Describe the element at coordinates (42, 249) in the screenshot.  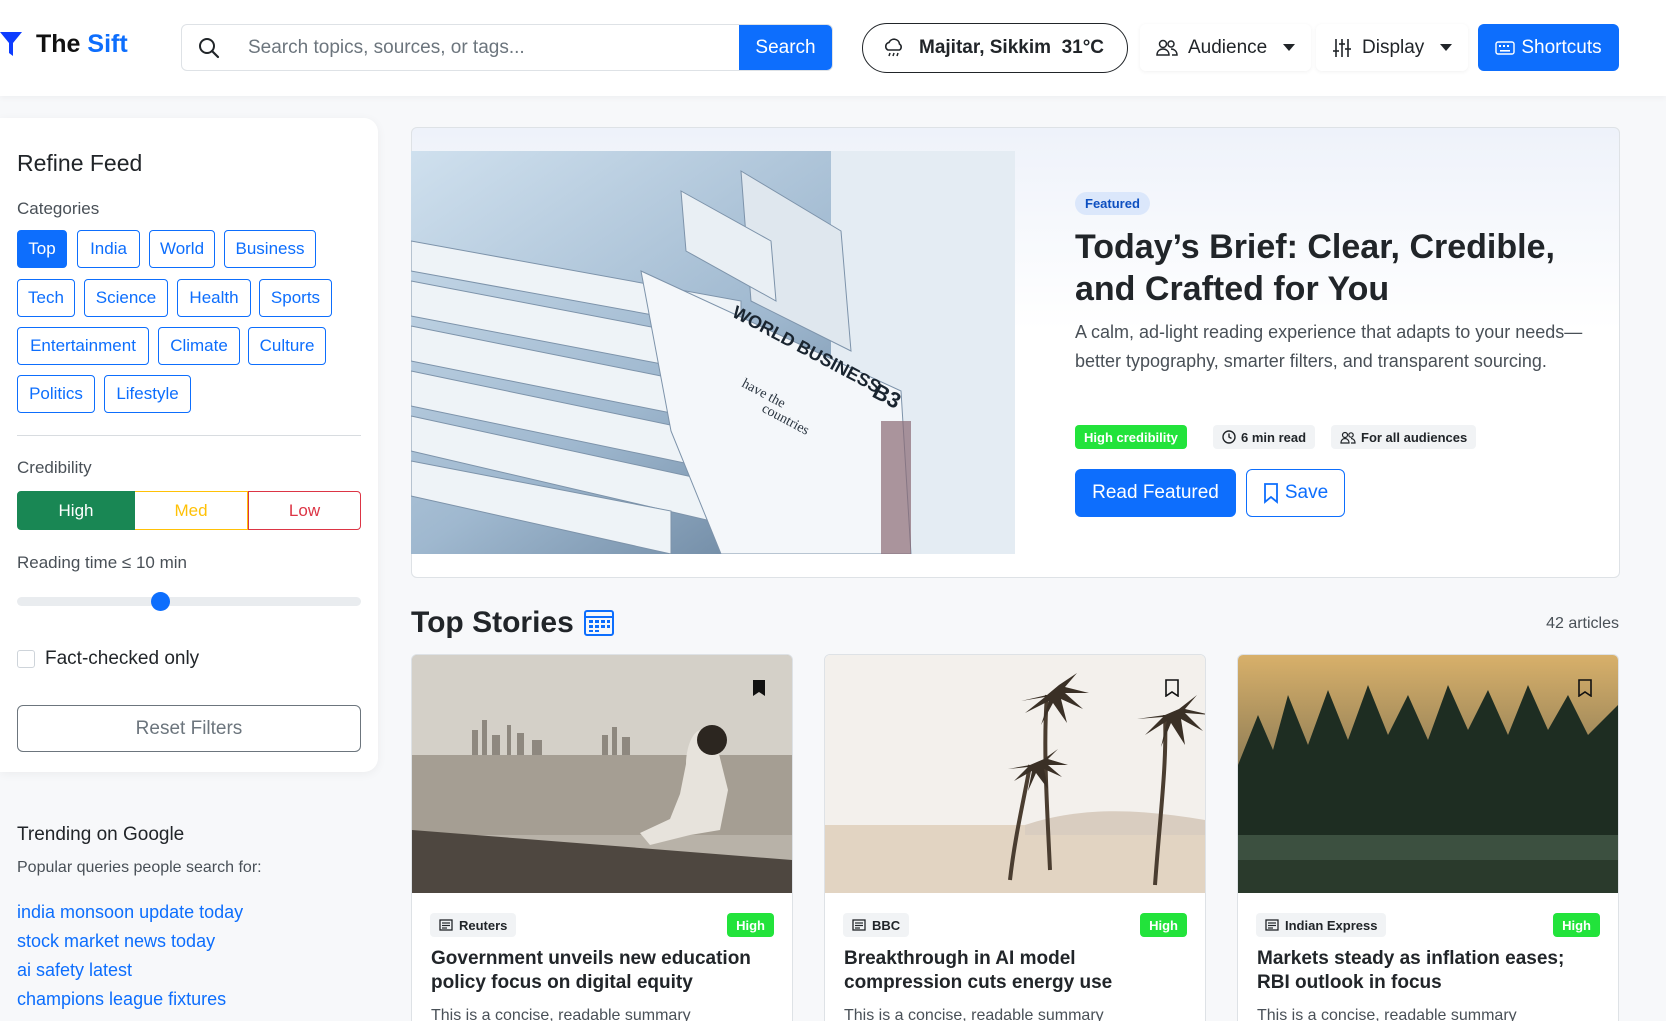
I see `category-top: Top` at that location.